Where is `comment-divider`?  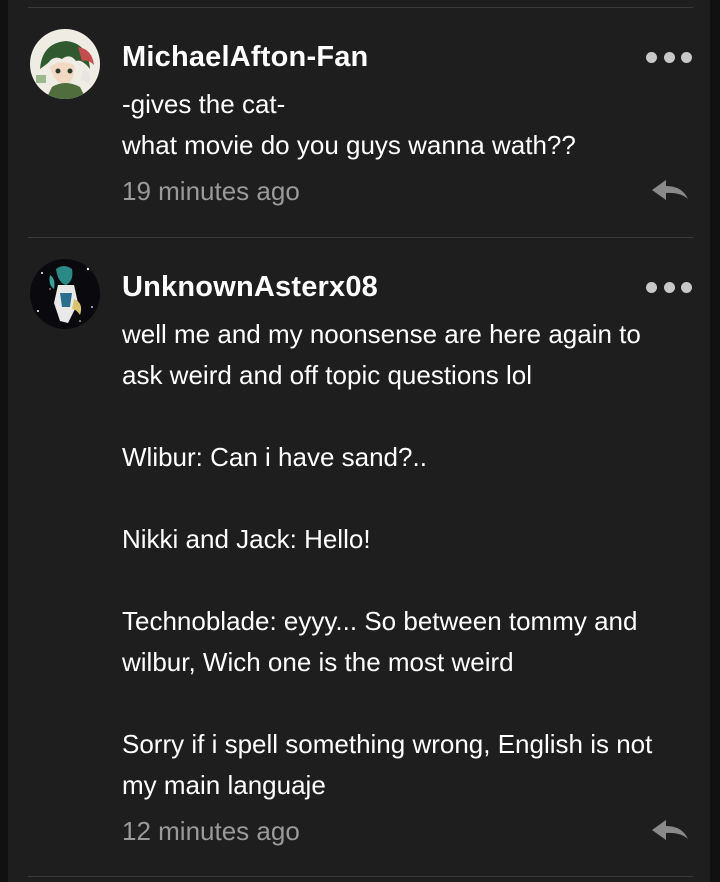
comment-divider is located at coordinates (360, 237).